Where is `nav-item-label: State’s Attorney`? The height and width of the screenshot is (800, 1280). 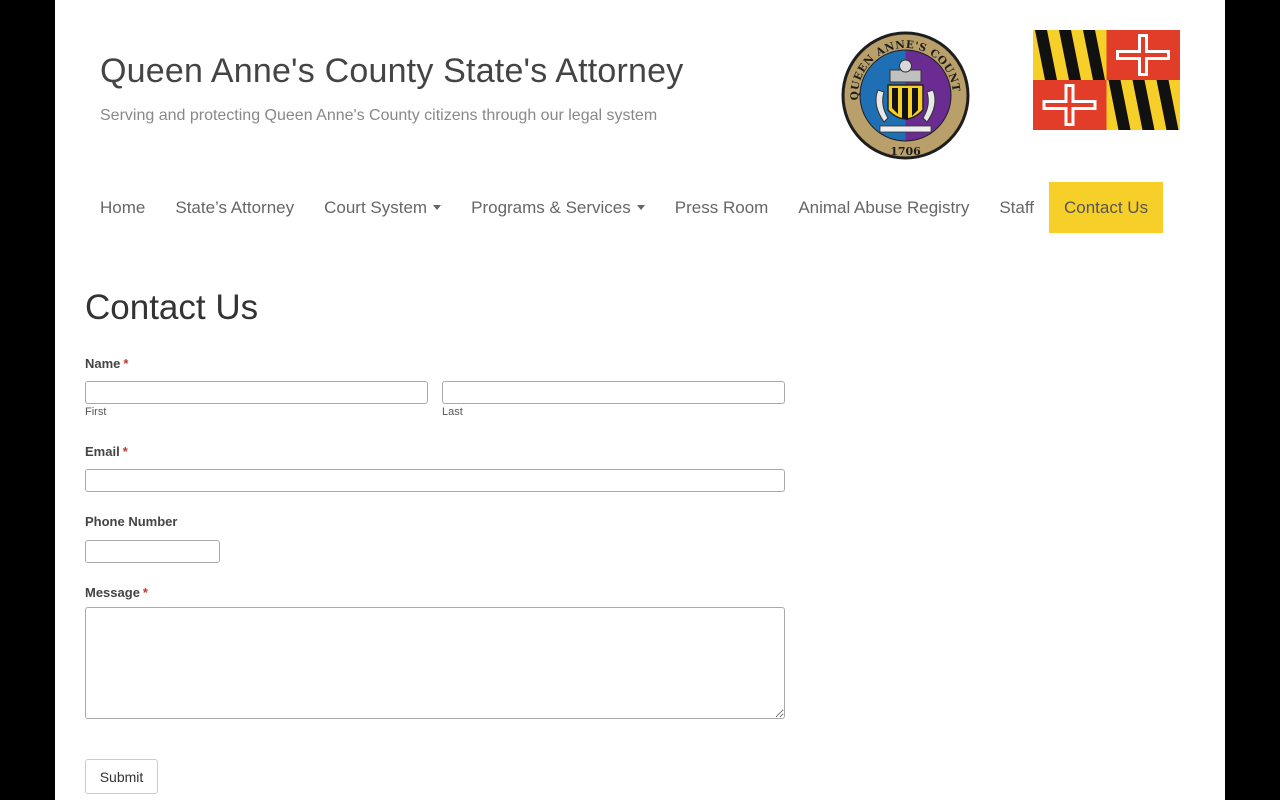 nav-item-label: State’s Attorney is located at coordinates (235, 207).